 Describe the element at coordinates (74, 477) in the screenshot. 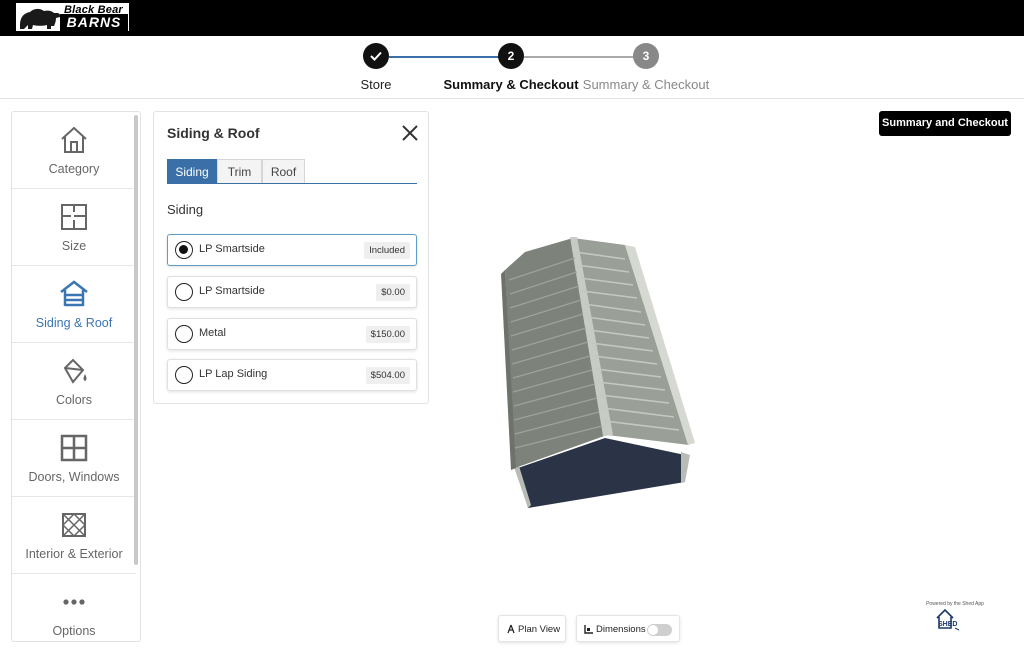

I see `sidebar-item-label: Doors, Windows` at that location.